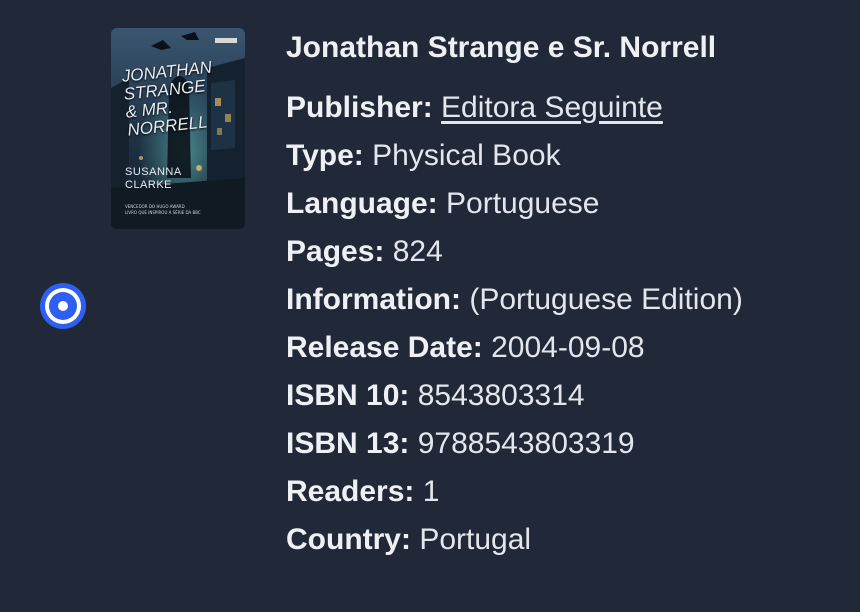 The height and width of the screenshot is (612, 860). What do you see at coordinates (335, 251) in the screenshot?
I see `detail-label: Pages:` at bounding box center [335, 251].